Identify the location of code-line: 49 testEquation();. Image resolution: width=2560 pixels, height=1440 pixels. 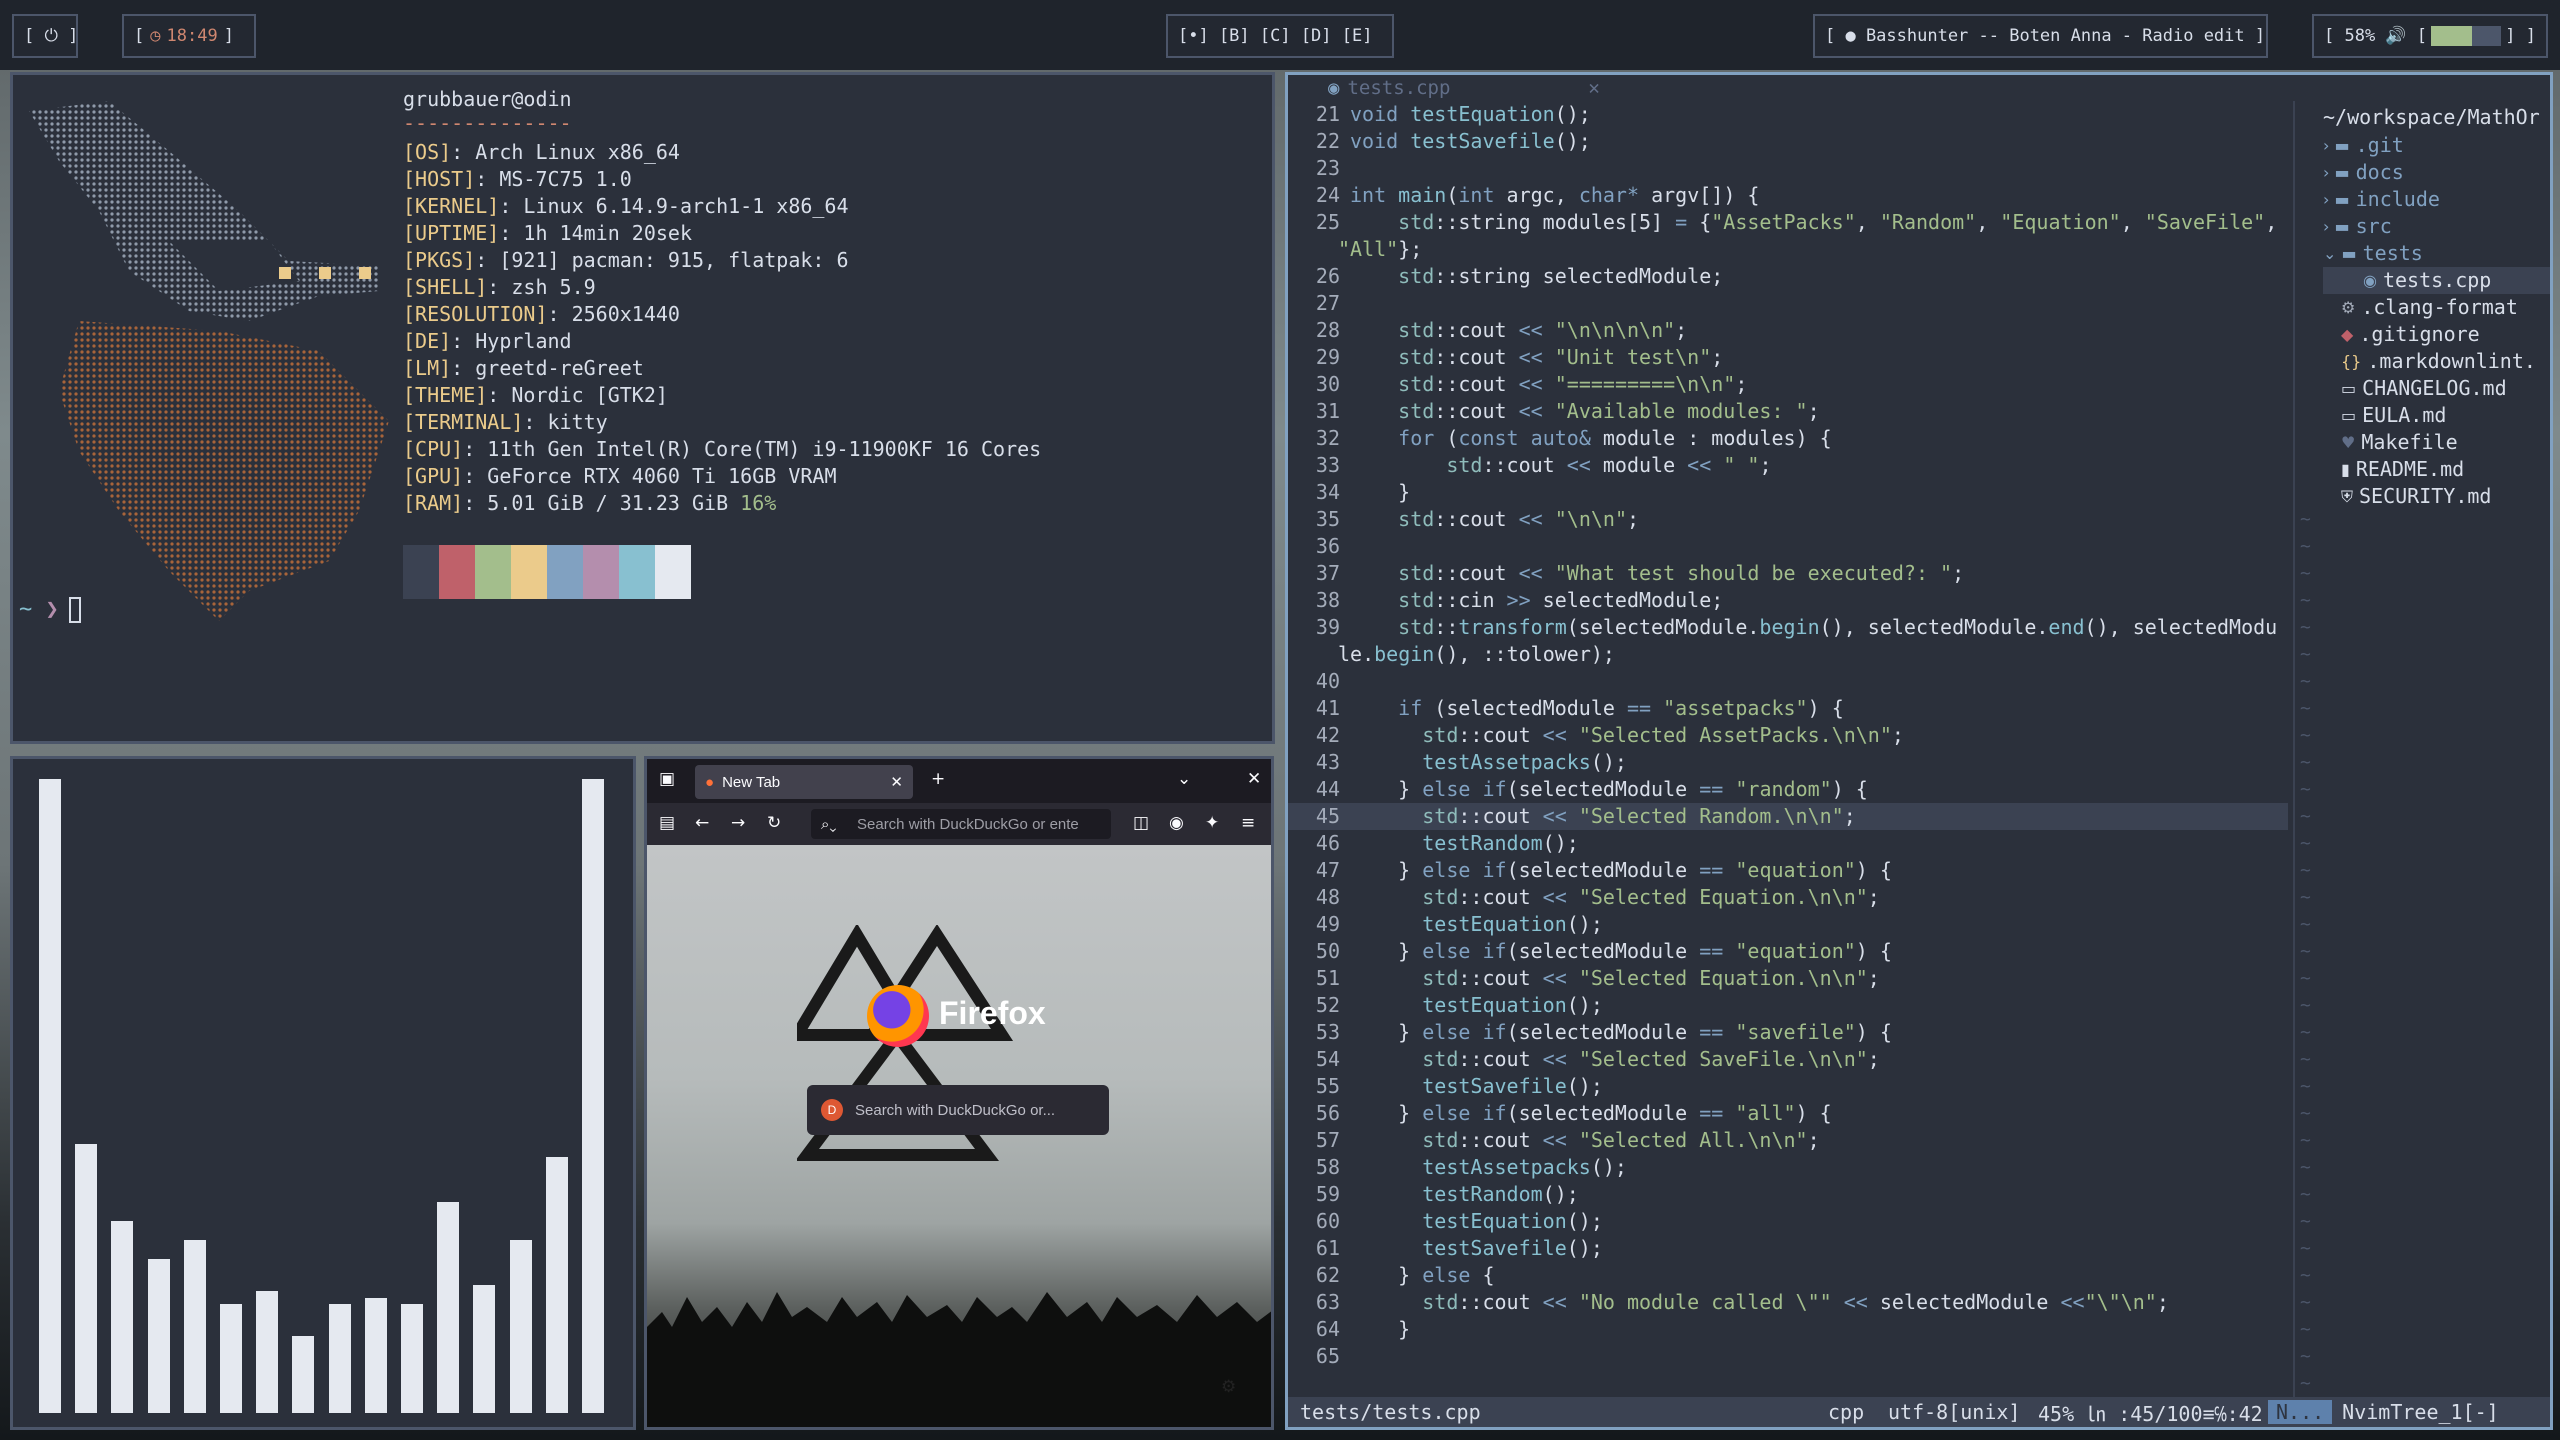
(1788, 924).